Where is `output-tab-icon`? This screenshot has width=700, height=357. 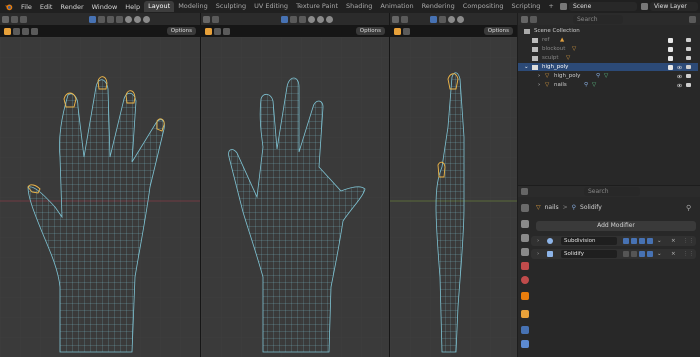 output-tab-icon is located at coordinates (525, 238).